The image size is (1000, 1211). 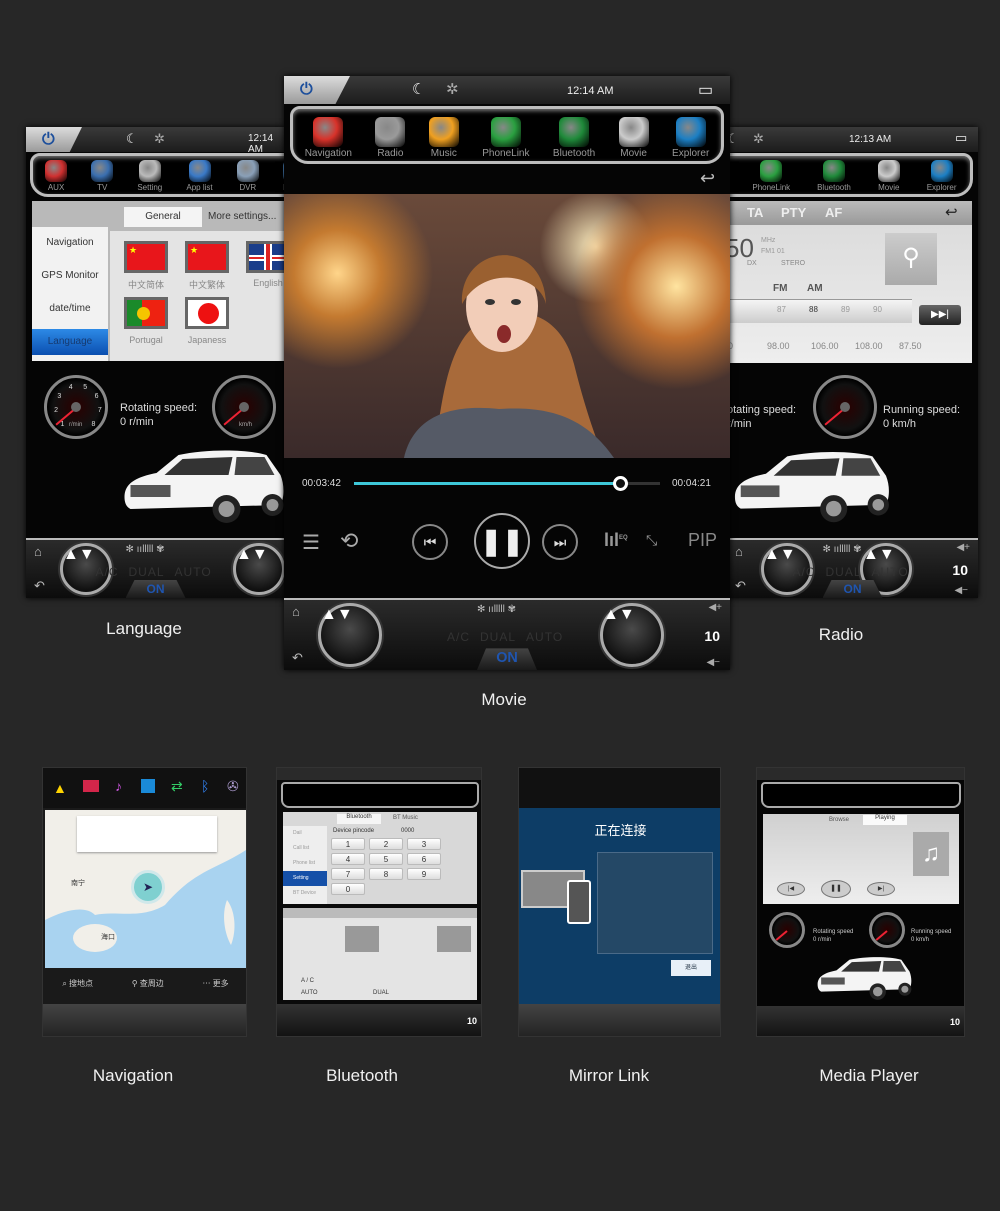 I want to click on pip-button: PIP, so click(x=702, y=540).